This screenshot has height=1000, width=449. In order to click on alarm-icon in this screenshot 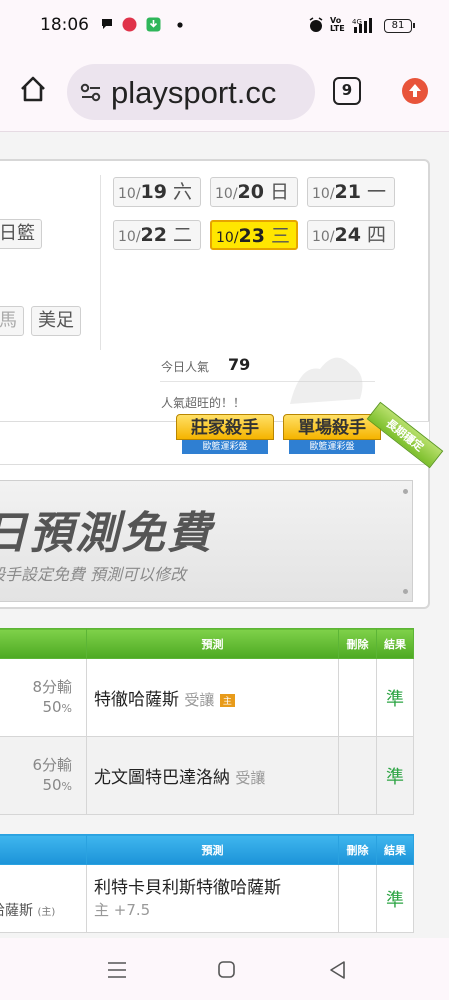, I will do `click(316, 25)`.